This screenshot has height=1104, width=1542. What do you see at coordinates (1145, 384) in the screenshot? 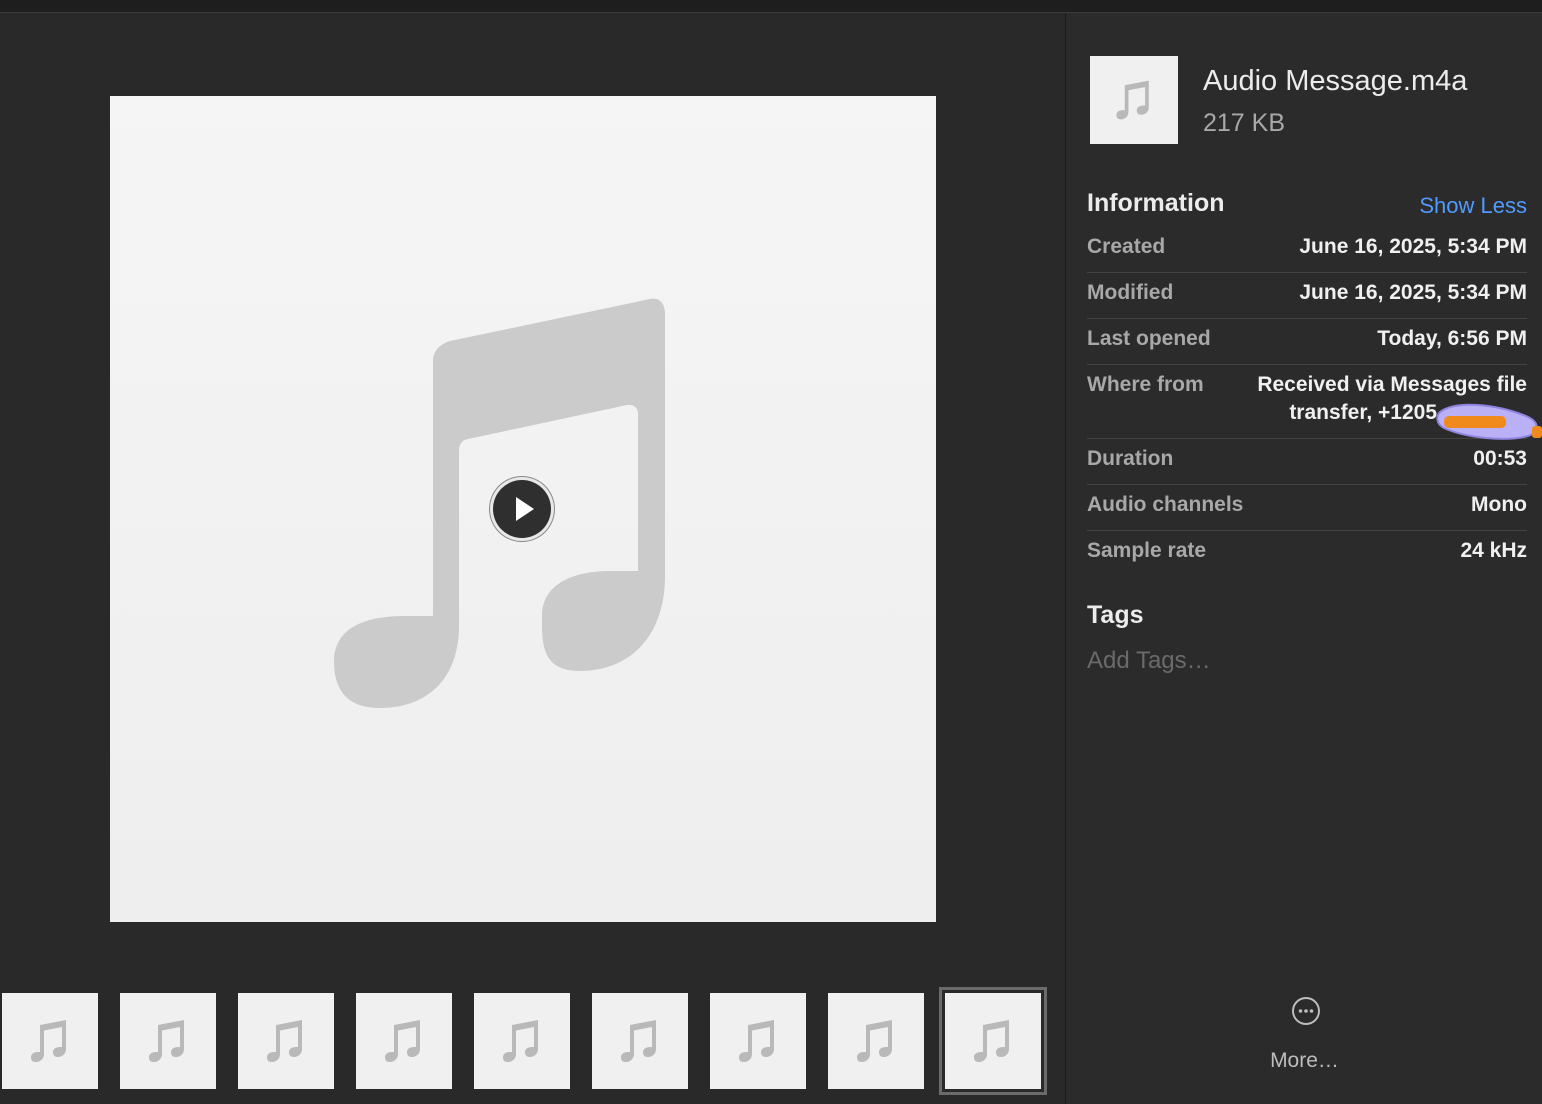
I see `info-label: Where from` at bounding box center [1145, 384].